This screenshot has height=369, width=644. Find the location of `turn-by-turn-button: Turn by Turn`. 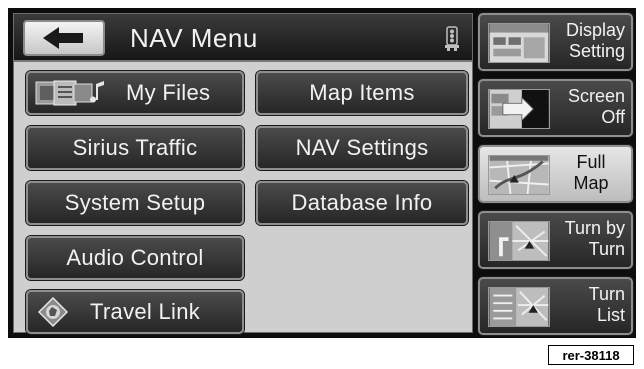

turn-by-turn-button: Turn by Turn is located at coordinates (555, 240).